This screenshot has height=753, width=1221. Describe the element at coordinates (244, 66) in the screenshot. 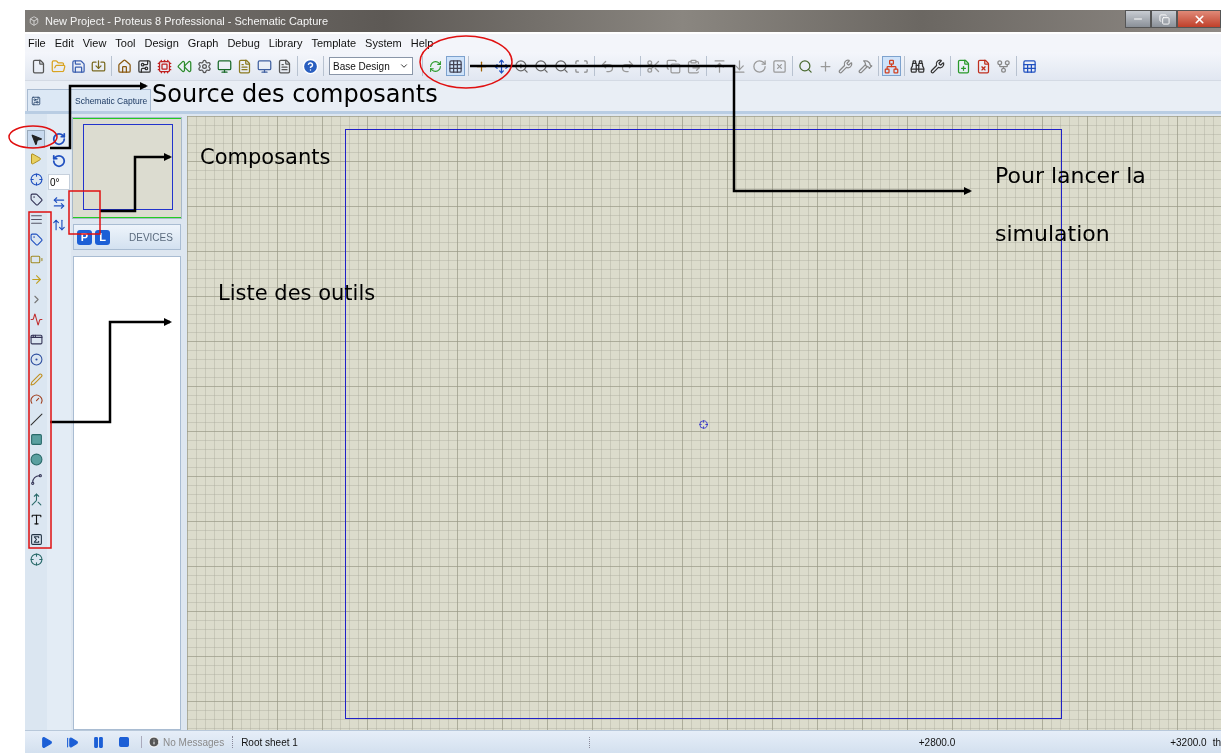

I see `document-icon` at that location.